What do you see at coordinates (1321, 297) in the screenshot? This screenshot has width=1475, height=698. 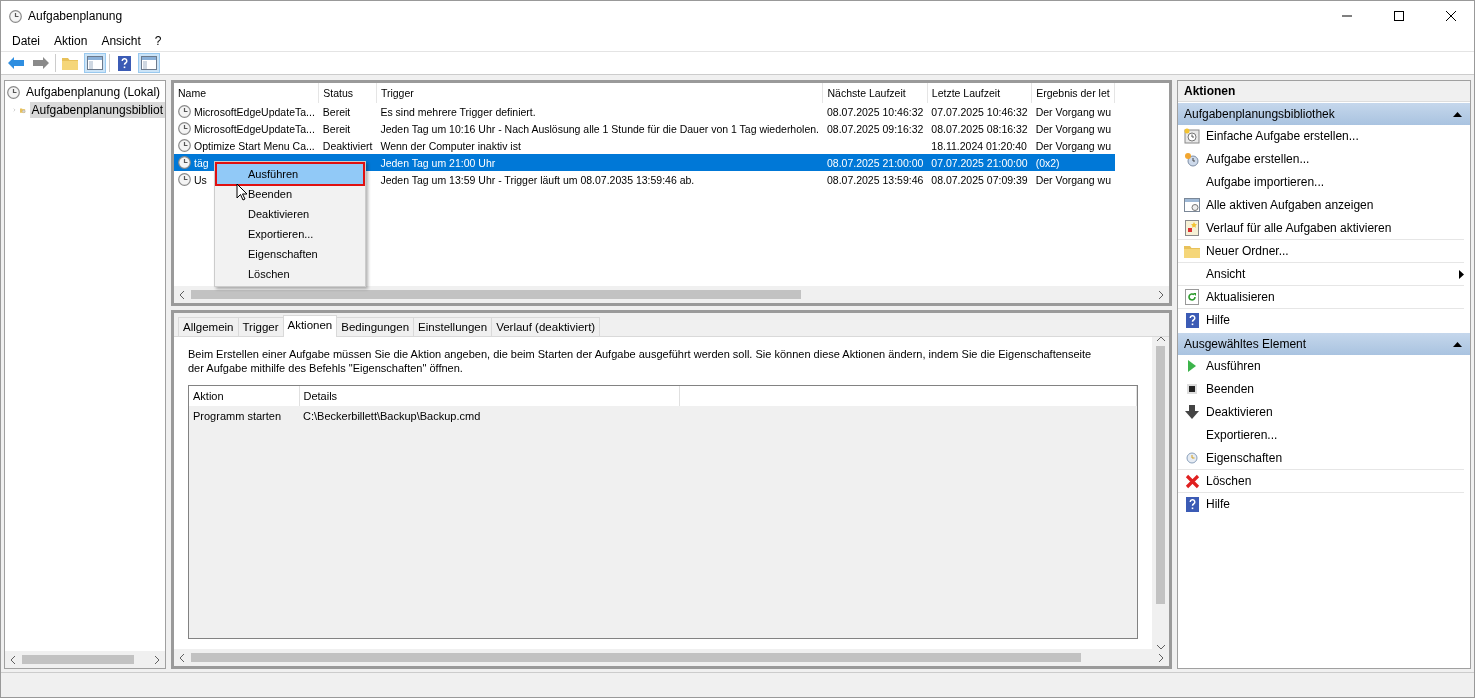 I see `action-item: Aktualisieren` at bounding box center [1321, 297].